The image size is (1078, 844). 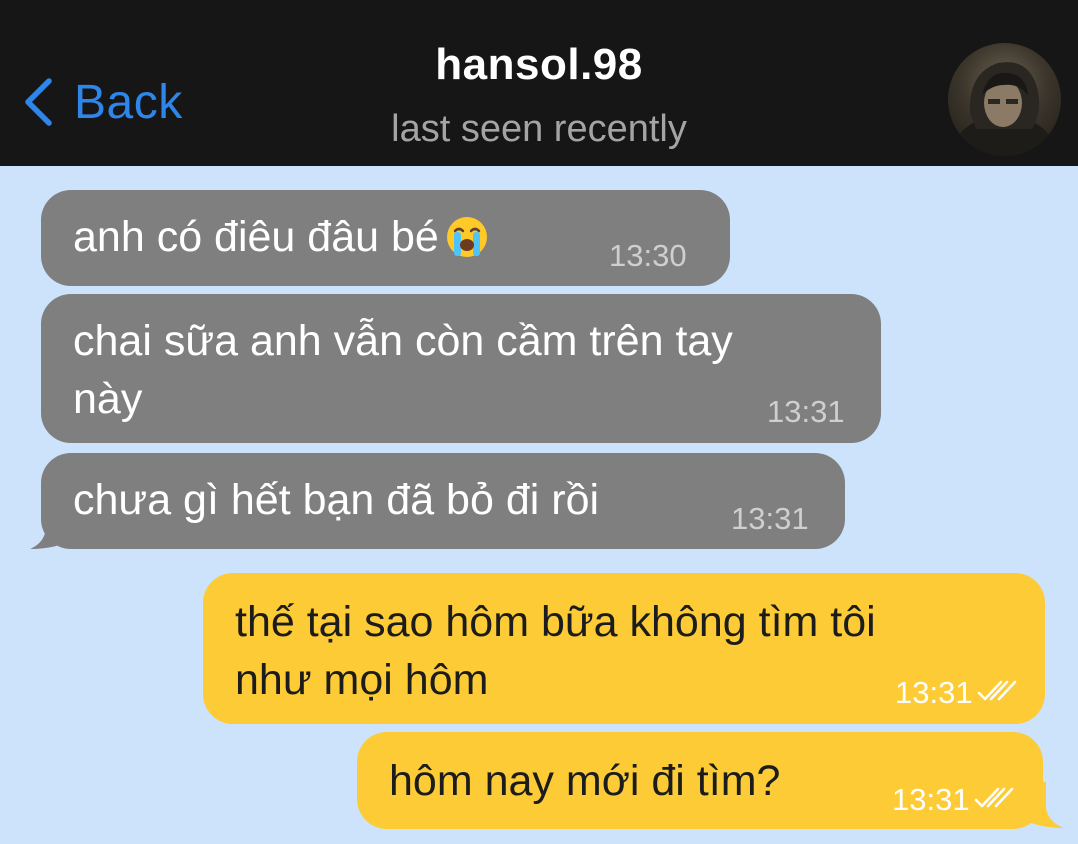 I want to click on message-time: 13:30, so click(x=648, y=255).